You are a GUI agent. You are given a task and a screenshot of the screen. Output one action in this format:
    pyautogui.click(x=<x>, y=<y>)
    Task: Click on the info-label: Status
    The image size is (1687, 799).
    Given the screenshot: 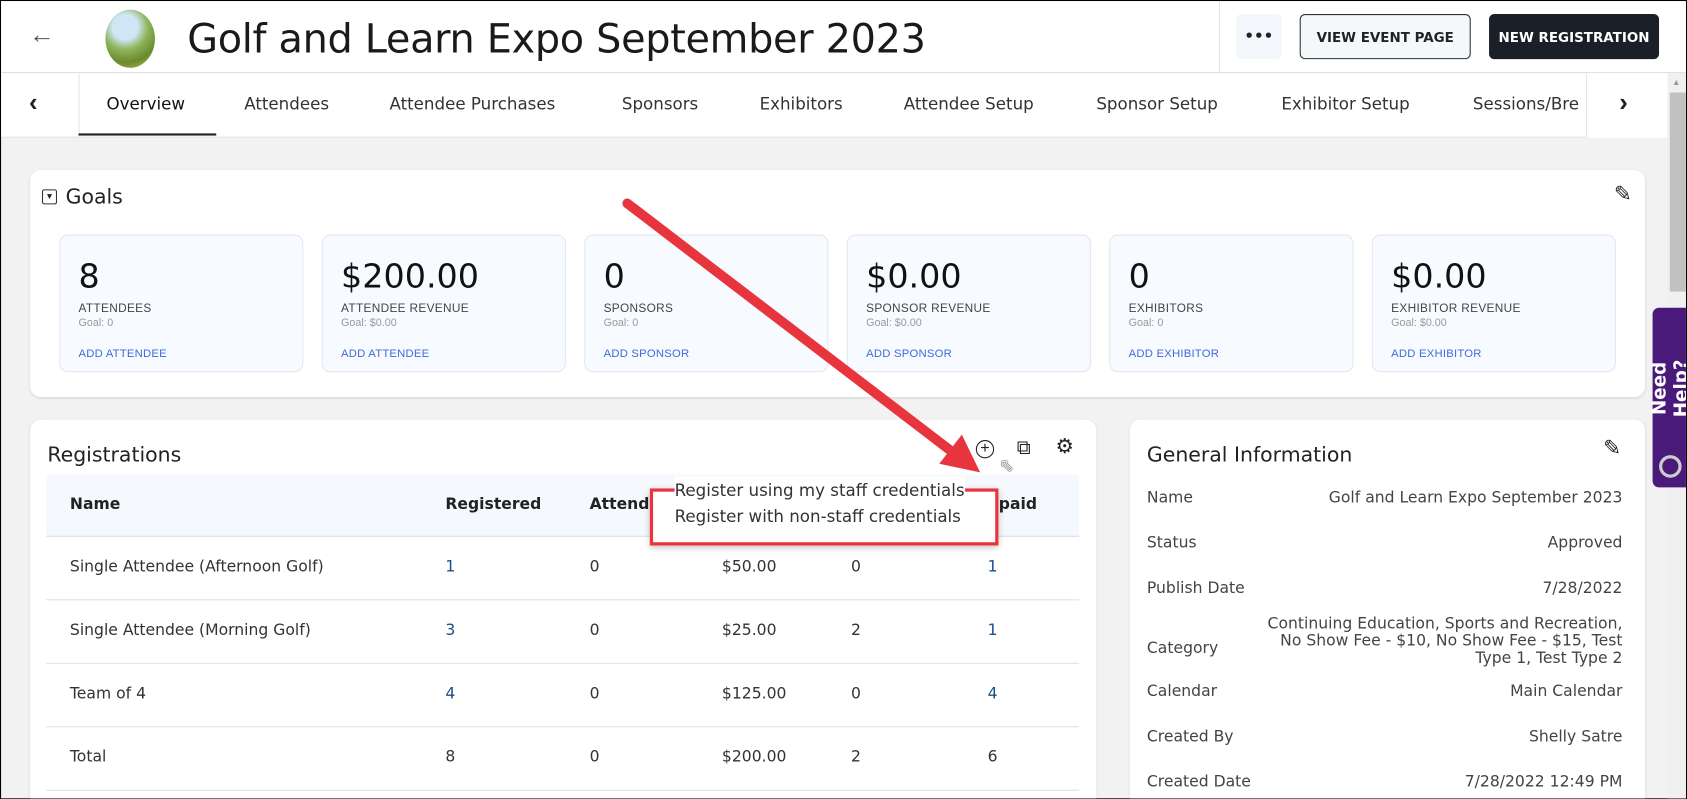 What is the action you would take?
    pyautogui.click(x=1171, y=543)
    